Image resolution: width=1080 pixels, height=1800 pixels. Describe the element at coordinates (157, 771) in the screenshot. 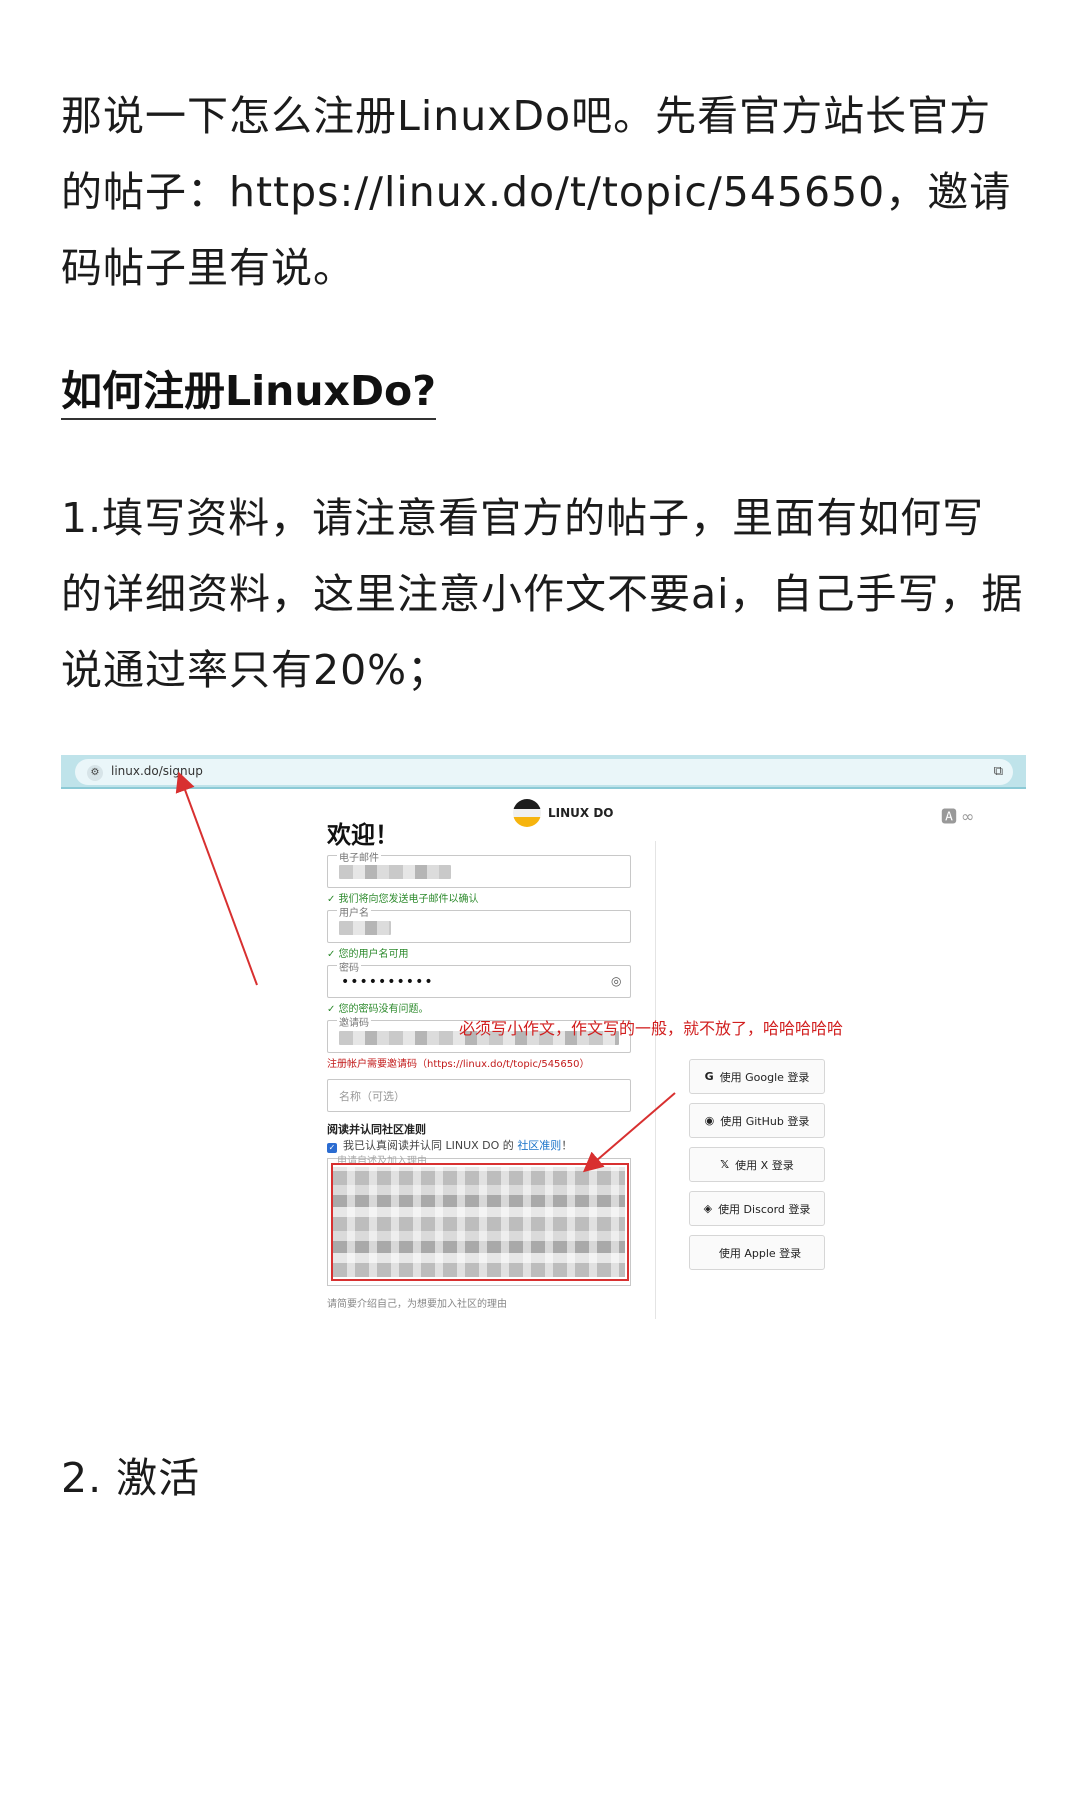

I see `url-text: linux.do/signup` at that location.